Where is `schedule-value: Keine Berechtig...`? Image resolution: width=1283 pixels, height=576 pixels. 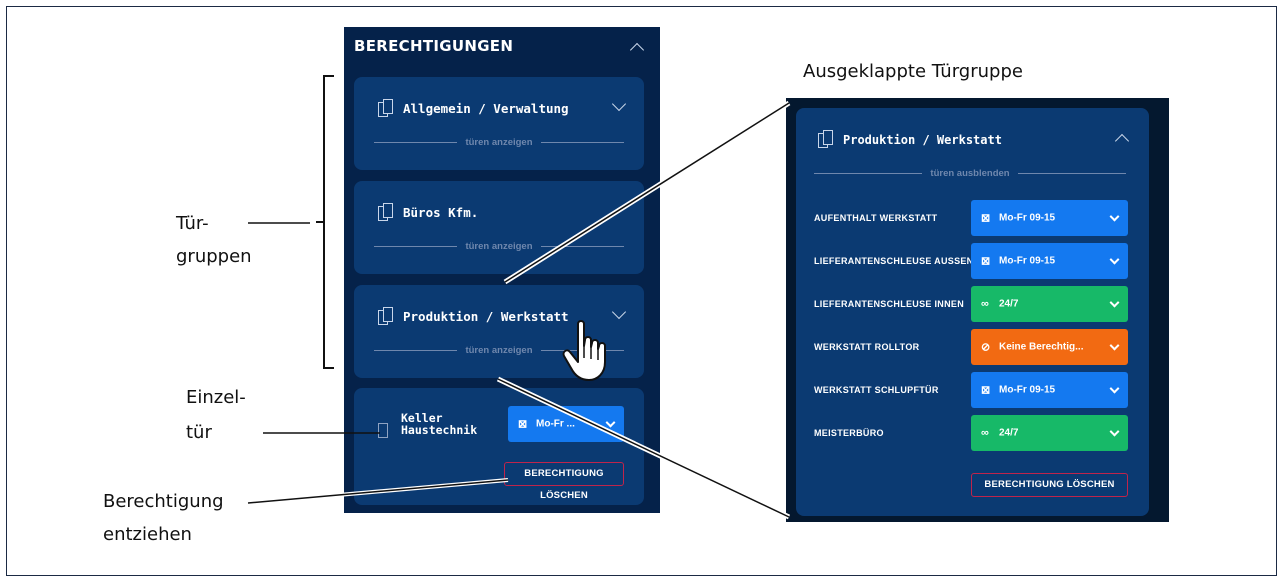
schedule-value: Keine Berechtig... is located at coordinates (1041, 347).